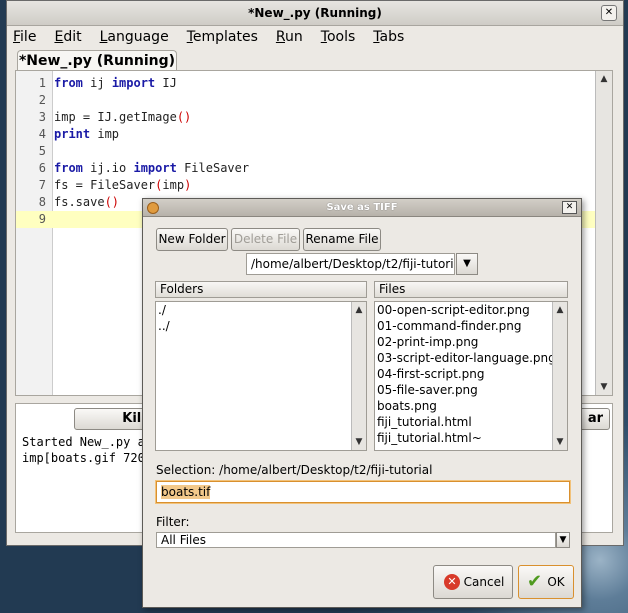  I want to click on window-titlebar: *New_.py (Running) ✕, so click(315, 13).